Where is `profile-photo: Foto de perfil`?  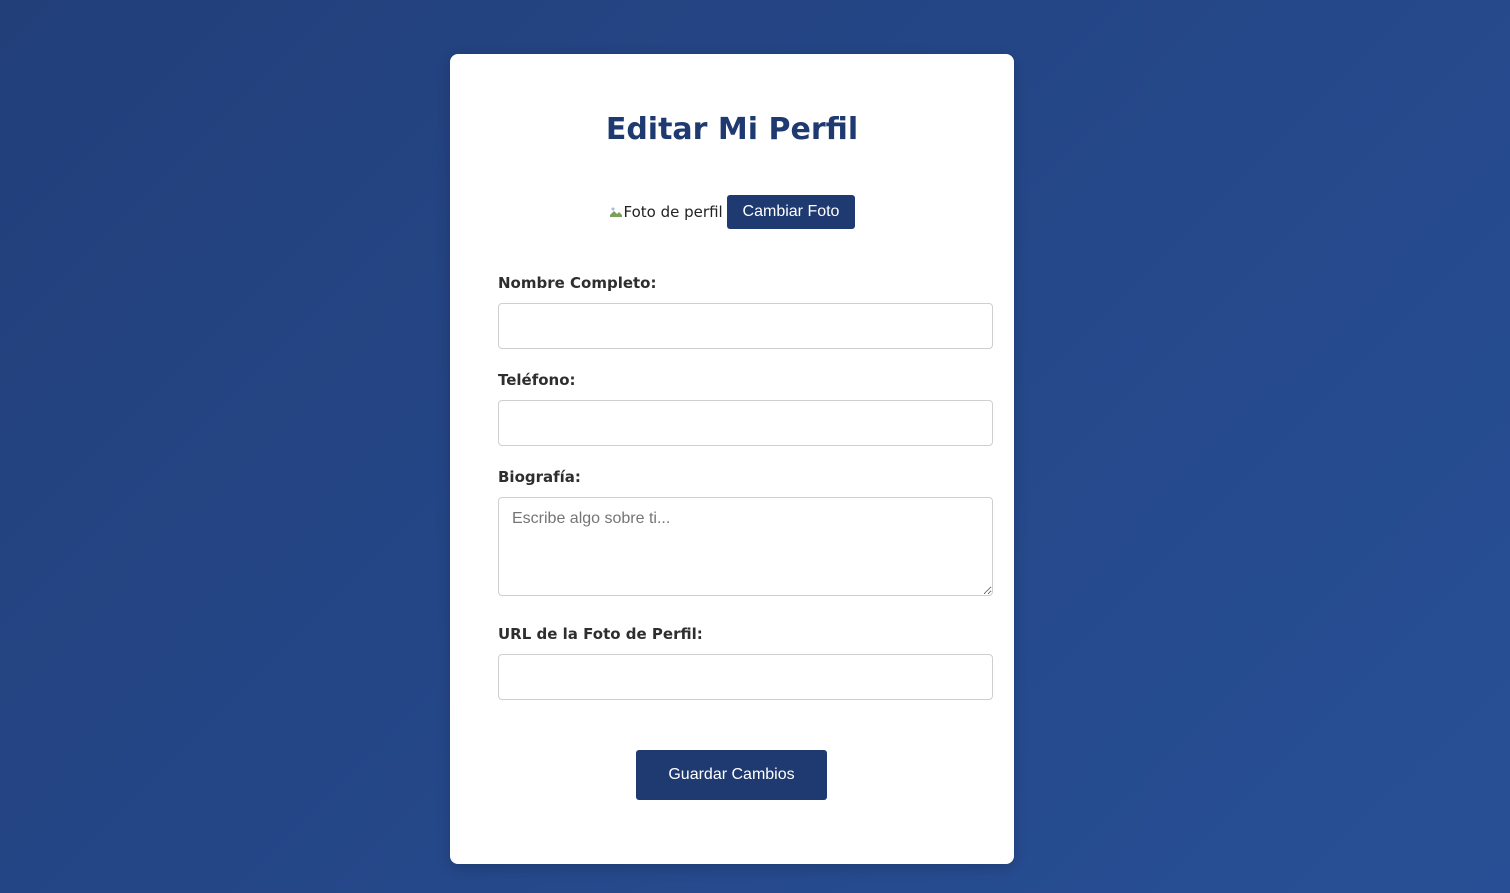 profile-photo: Foto de perfil is located at coordinates (665, 212).